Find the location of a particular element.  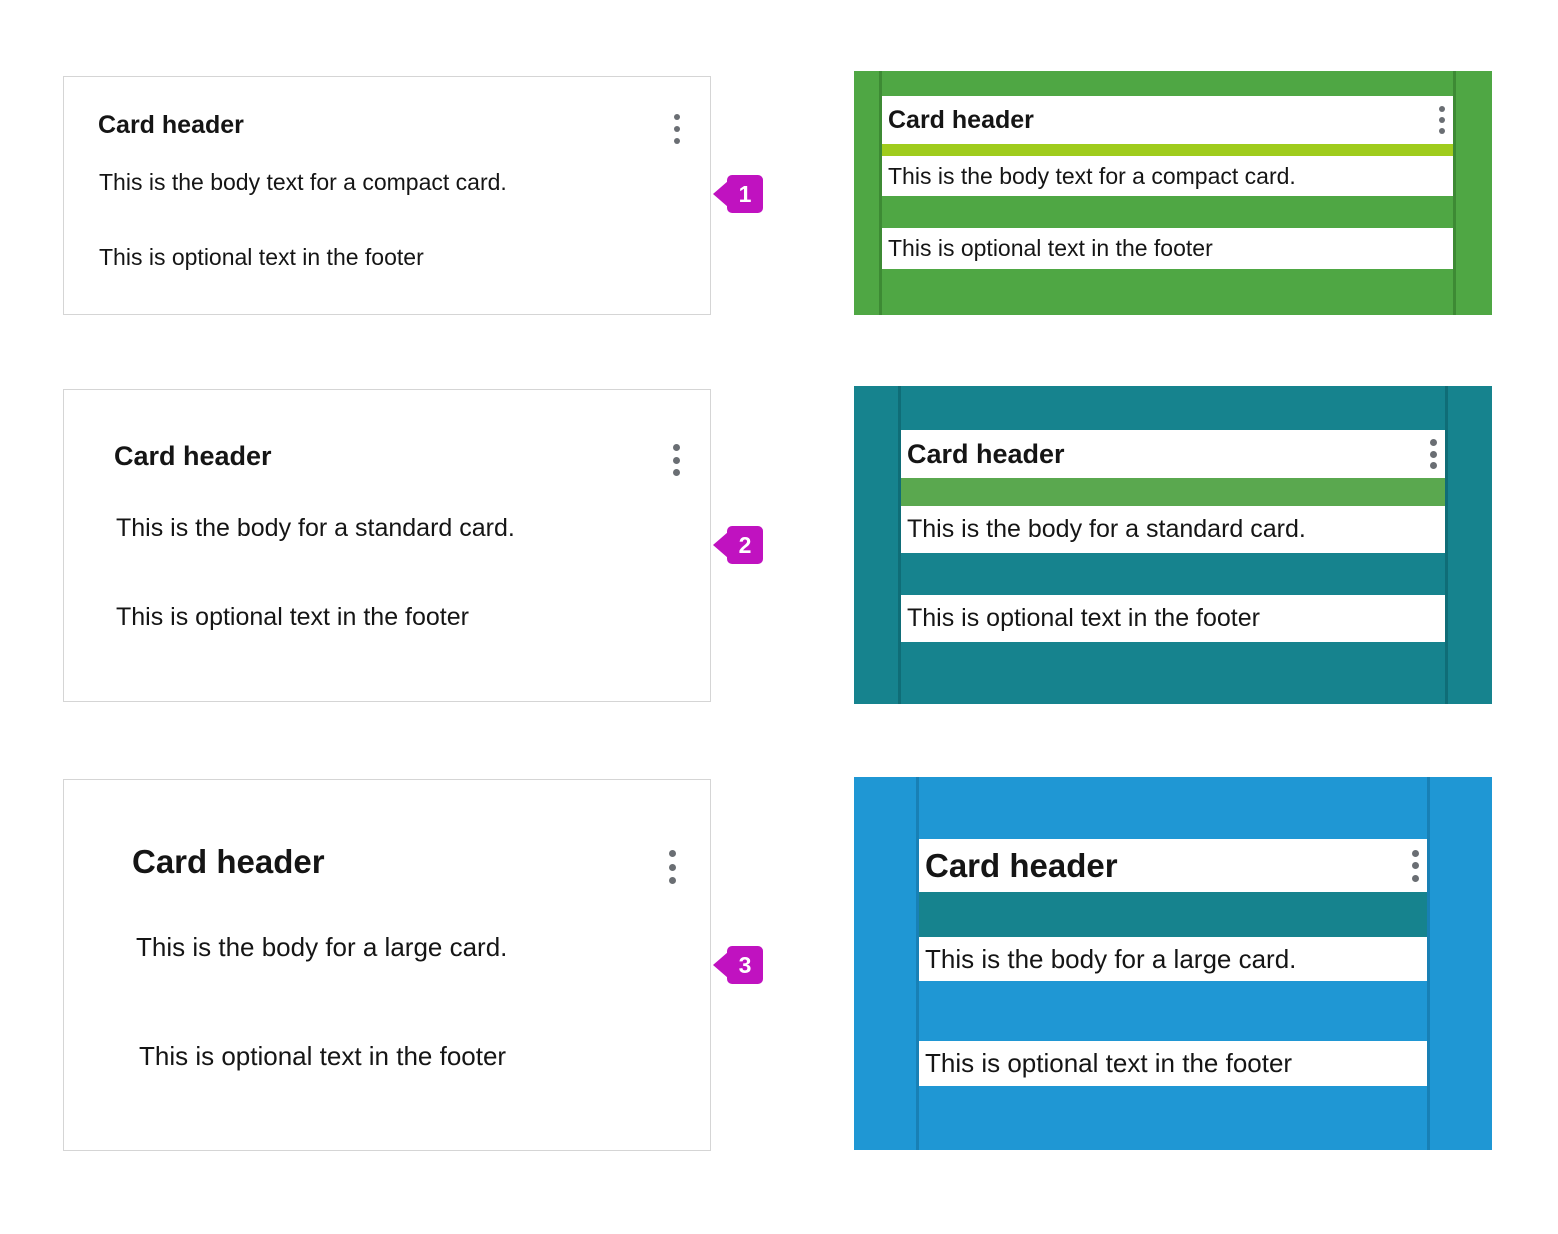

large-card-header-row: Card header is located at coordinates (387, 832).